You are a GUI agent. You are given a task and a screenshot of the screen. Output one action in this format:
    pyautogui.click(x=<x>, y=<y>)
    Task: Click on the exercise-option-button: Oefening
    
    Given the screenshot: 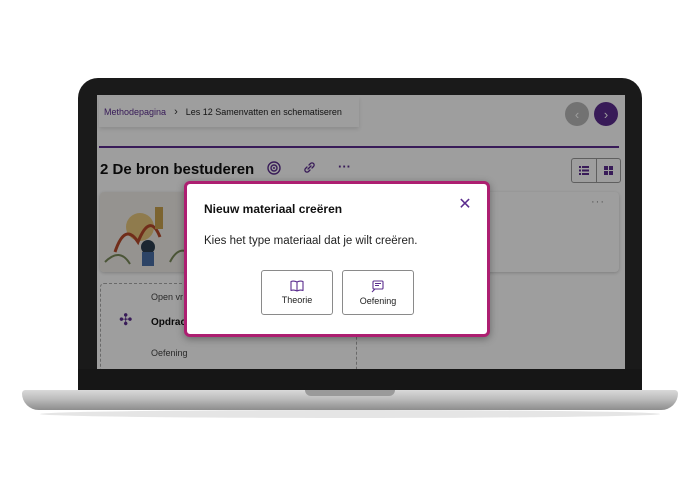 What is the action you would take?
    pyautogui.click(x=378, y=292)
    